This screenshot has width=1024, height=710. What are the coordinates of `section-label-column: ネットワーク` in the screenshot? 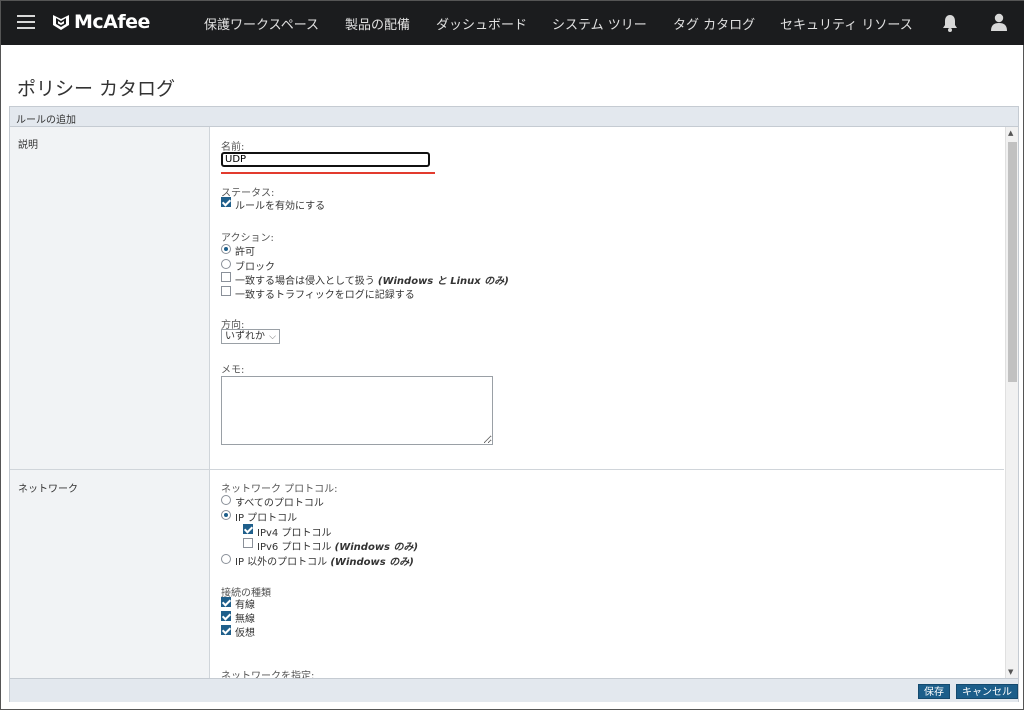 It's located at (110, 574).